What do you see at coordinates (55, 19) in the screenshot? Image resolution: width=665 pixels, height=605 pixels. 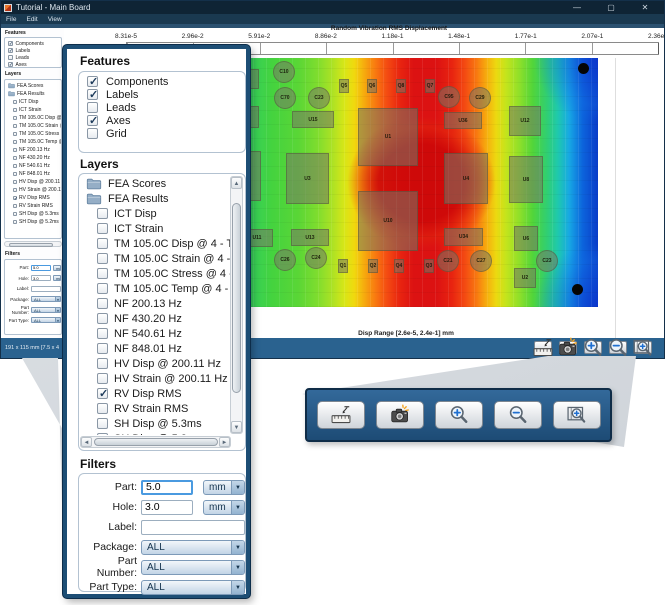 I see `menu-view: View` at bounding box center [55, 19].